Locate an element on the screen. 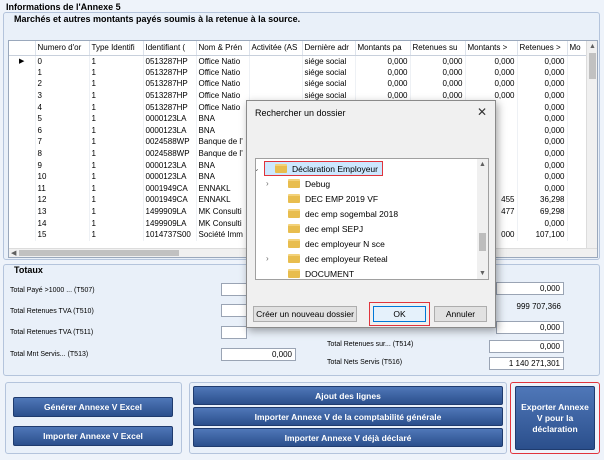  tree-item: ⌄ Déclaration Employeur is located at coordinates (319, 168).